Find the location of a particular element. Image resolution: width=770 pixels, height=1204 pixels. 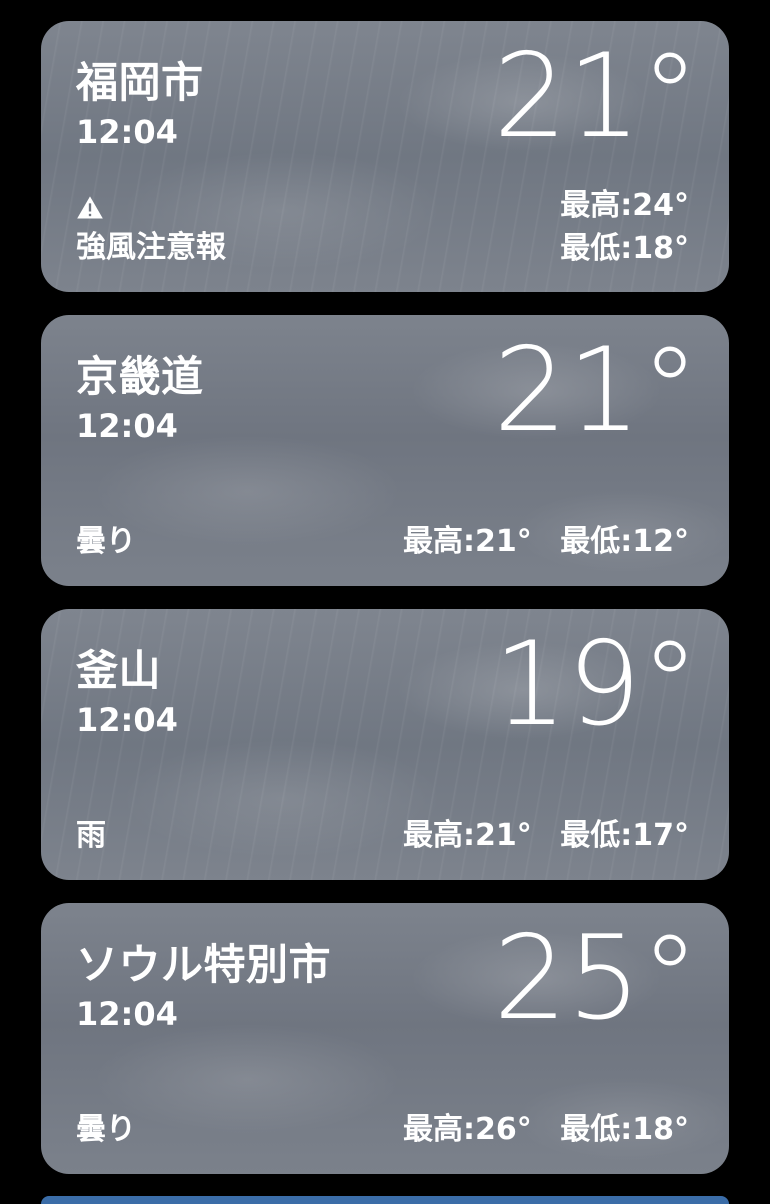

city-name: 釜山 is located at coordinates (119, 670).